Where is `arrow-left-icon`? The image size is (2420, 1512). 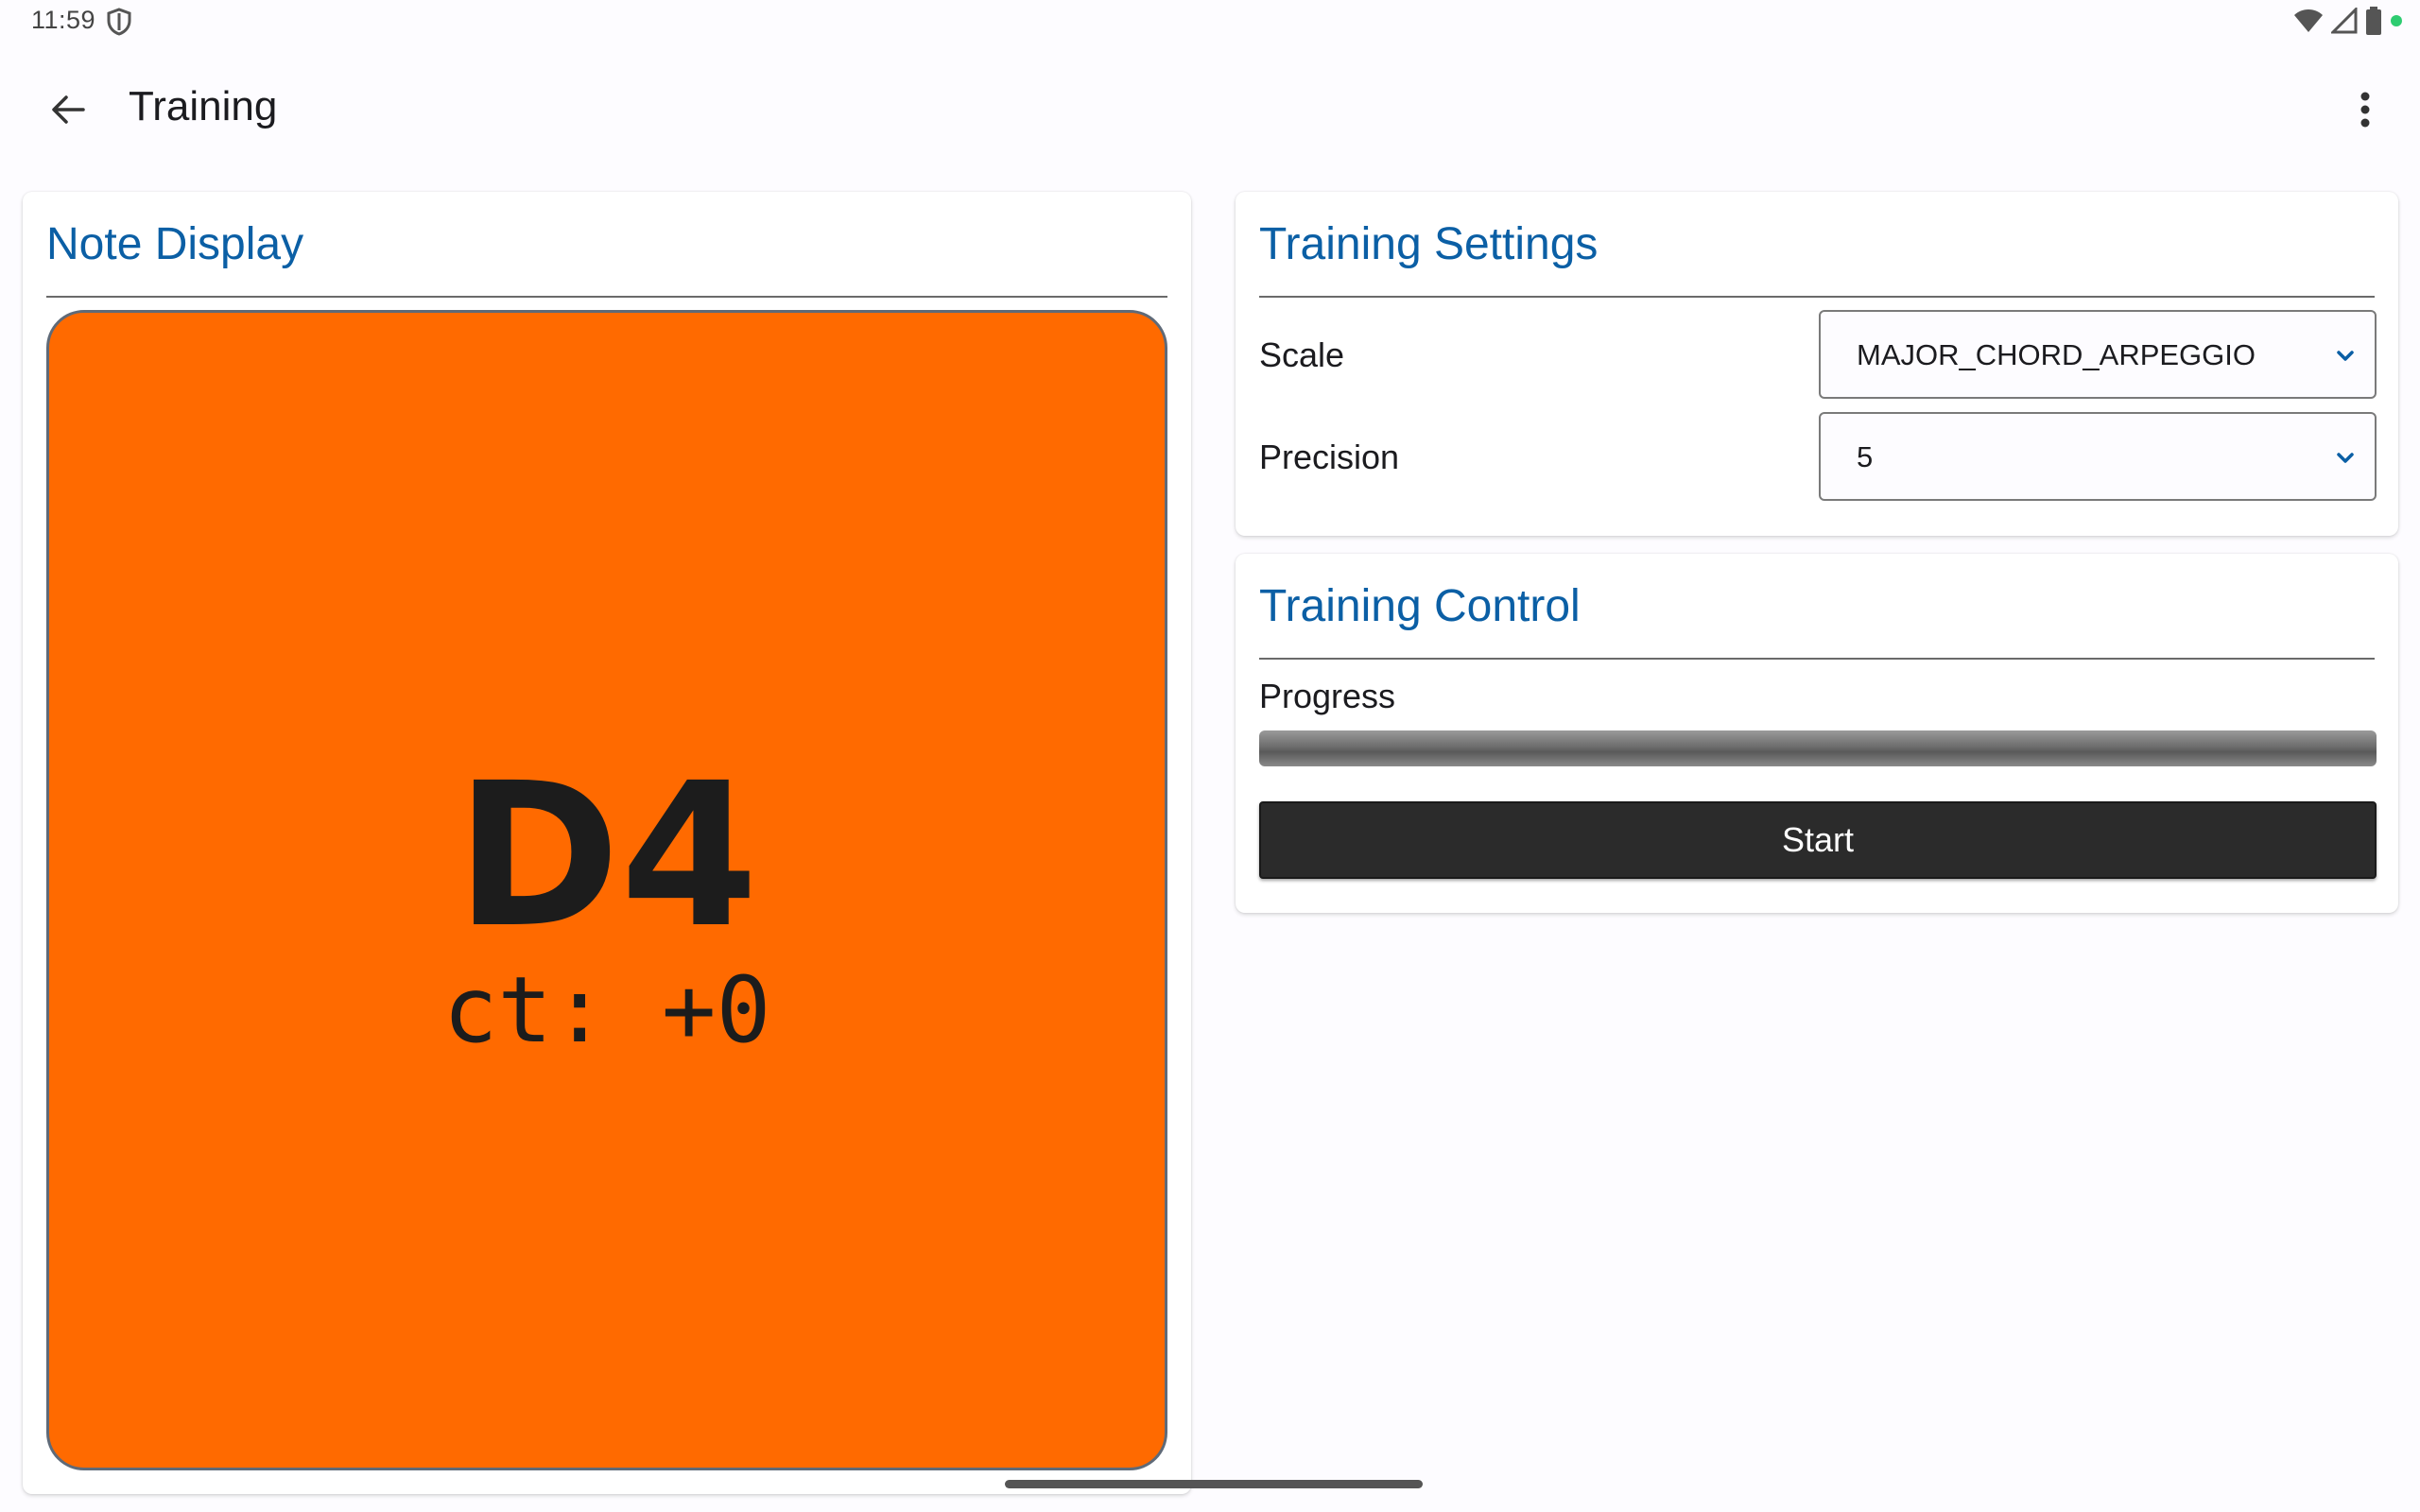
arrow-left-icon is located at coordinates (68, 112).